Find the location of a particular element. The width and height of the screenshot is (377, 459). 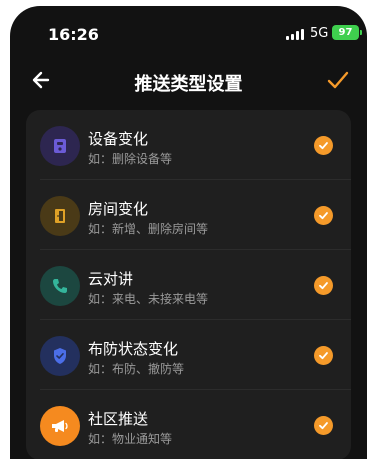

list-item-room-change: 房间变化 如：新增、删除房间等 is located at coordinates (188, 215).